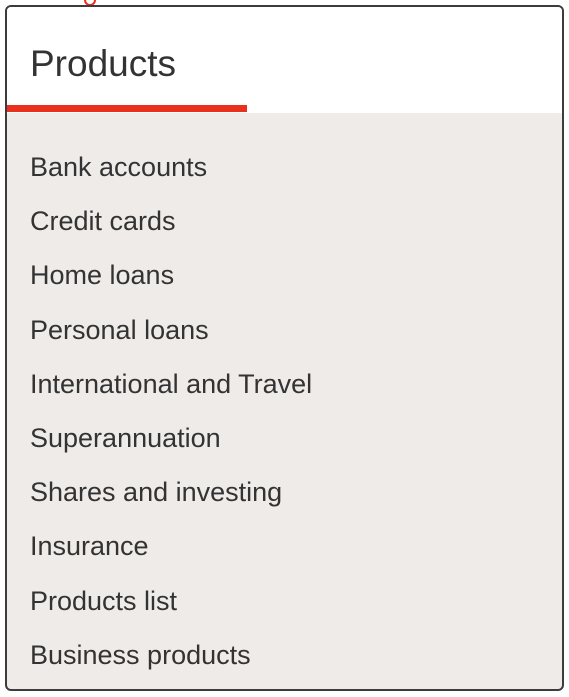 This screenshot has height=697, width=569. I want to click on menu-link-superannuation: Superannuation, so click(125, 438).